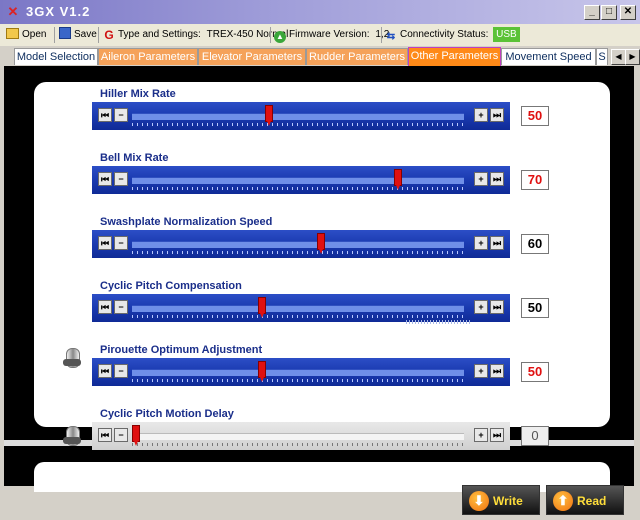 The height and width of the screenshot is (520, 640). What do you see at coordinates (506, 34) in the screenshot?
I see `usb-badge: USB` at bounding box center [506, 34].